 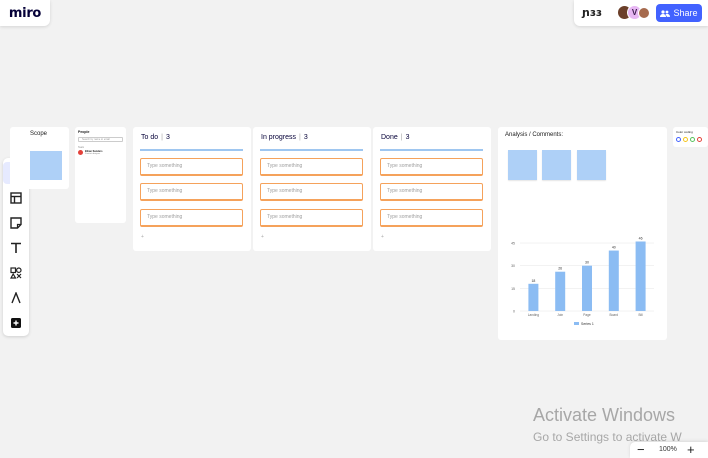 I want to click on zoom-controls: − 100% +, so click(x=669, y=450).